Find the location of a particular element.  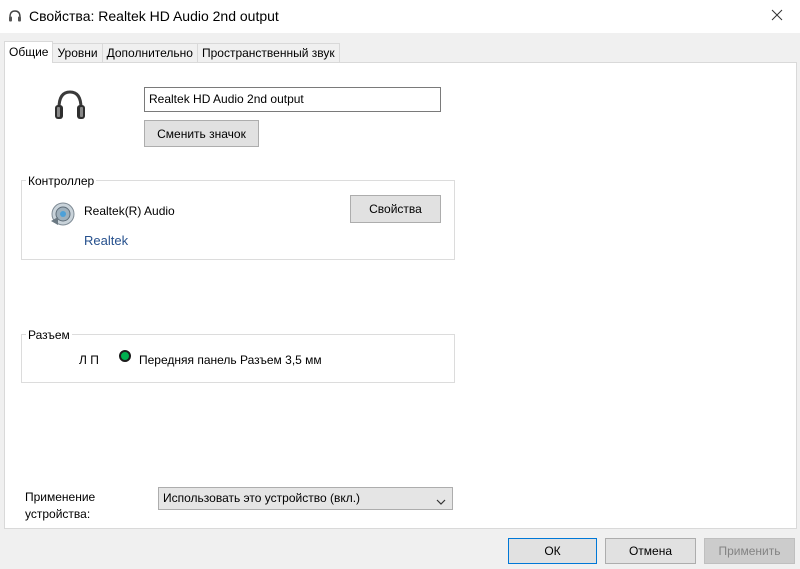

close-icon is located at coordinates (777, 16).